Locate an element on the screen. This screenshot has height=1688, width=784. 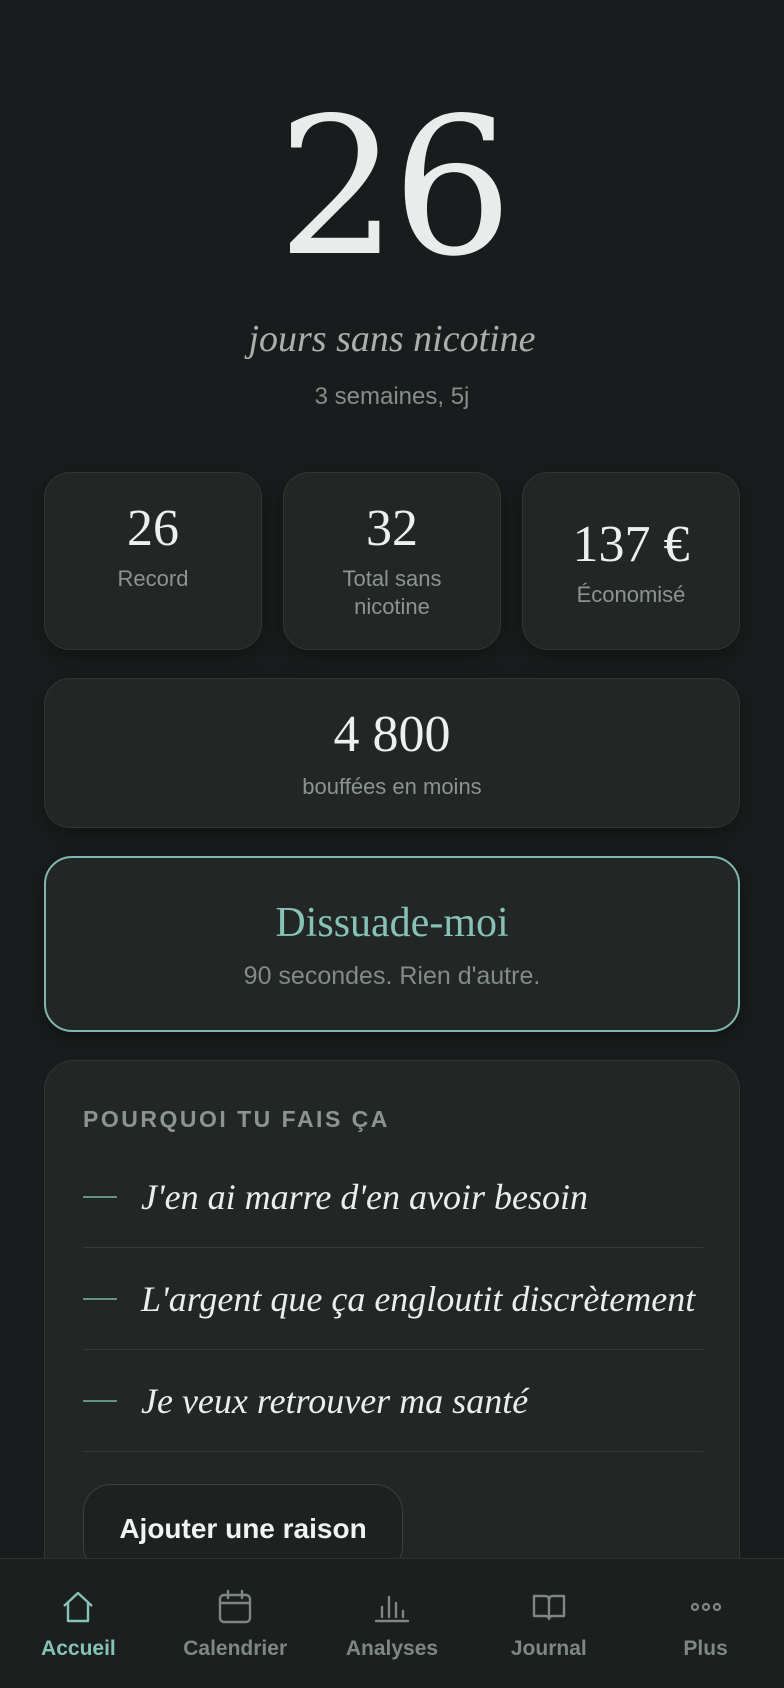
streak-label: jours sans nicotine is located at coordinates (392, 339).